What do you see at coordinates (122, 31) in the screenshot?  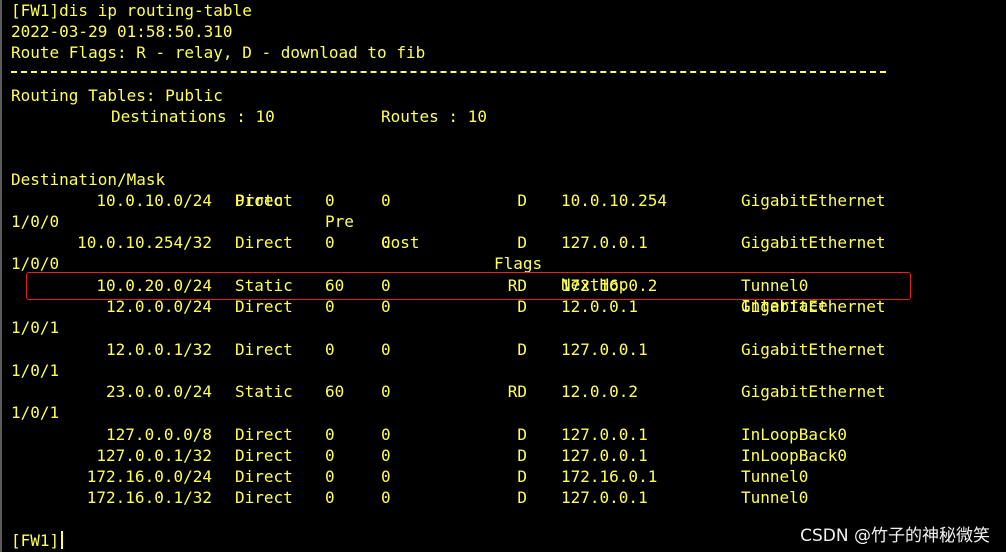 I see `timestamp: 2022-03-29 01:58:50.310` at bounding box center [122, 31].